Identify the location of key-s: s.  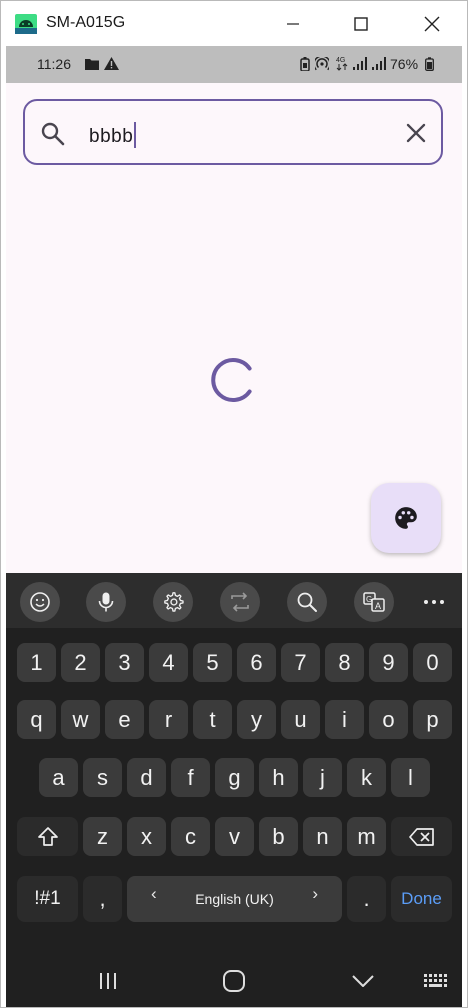
(102, 777).